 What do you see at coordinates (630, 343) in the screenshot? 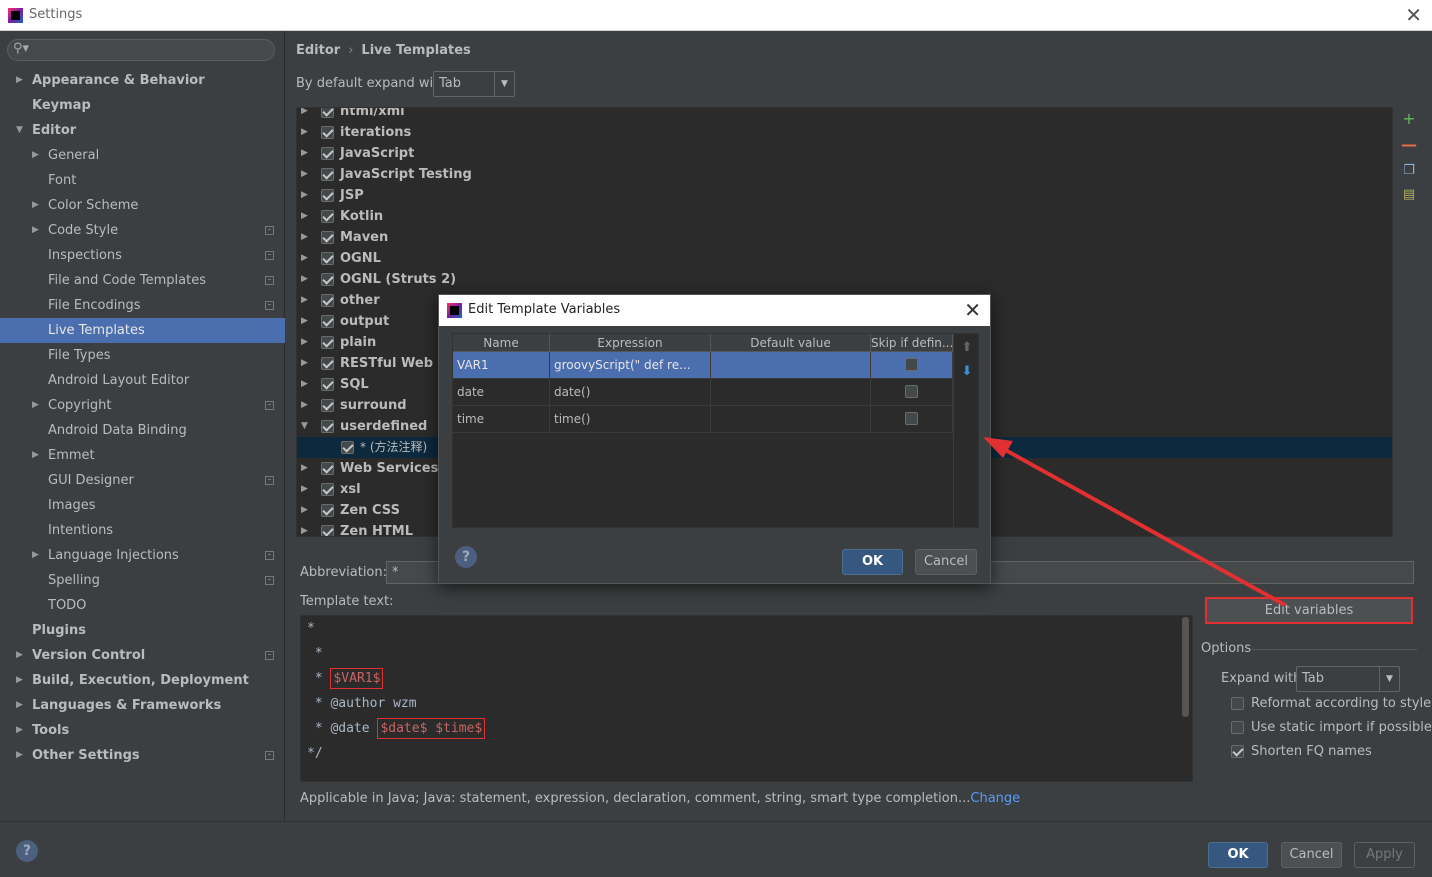
I see `column-header-expression: Expression` at bounding box center [630, 343].